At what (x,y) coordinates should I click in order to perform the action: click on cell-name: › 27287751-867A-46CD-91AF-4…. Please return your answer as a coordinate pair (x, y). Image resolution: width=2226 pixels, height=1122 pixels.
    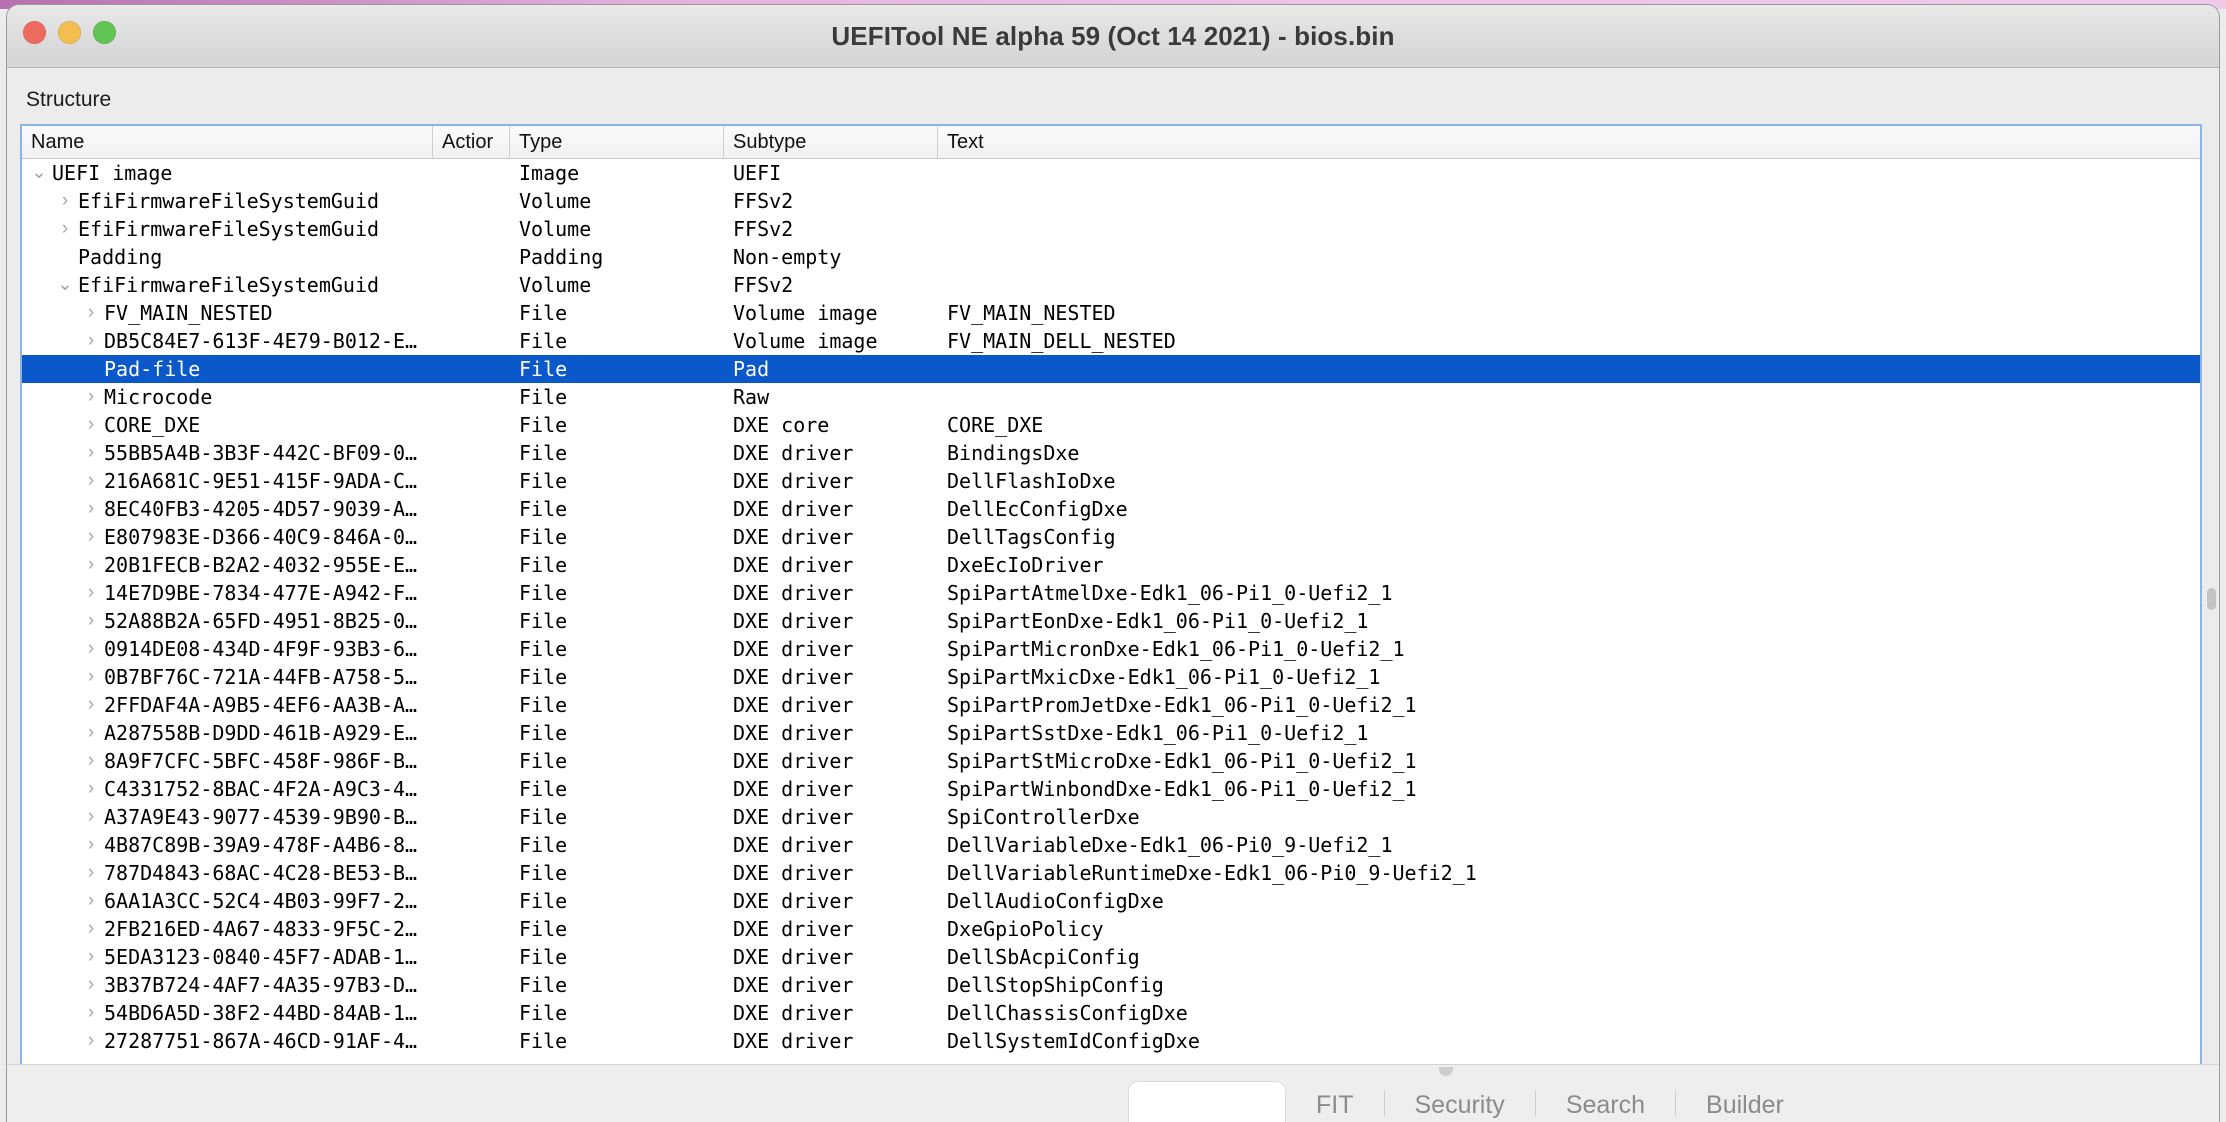
    Looking at the image, I should click on (227, 1041).